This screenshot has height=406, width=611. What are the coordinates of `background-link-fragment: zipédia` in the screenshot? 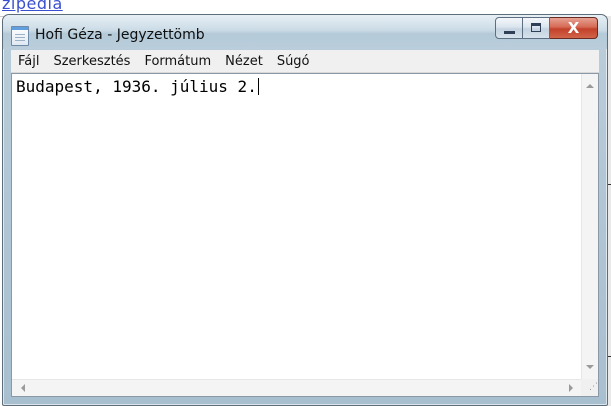 It's located at (32, 6).